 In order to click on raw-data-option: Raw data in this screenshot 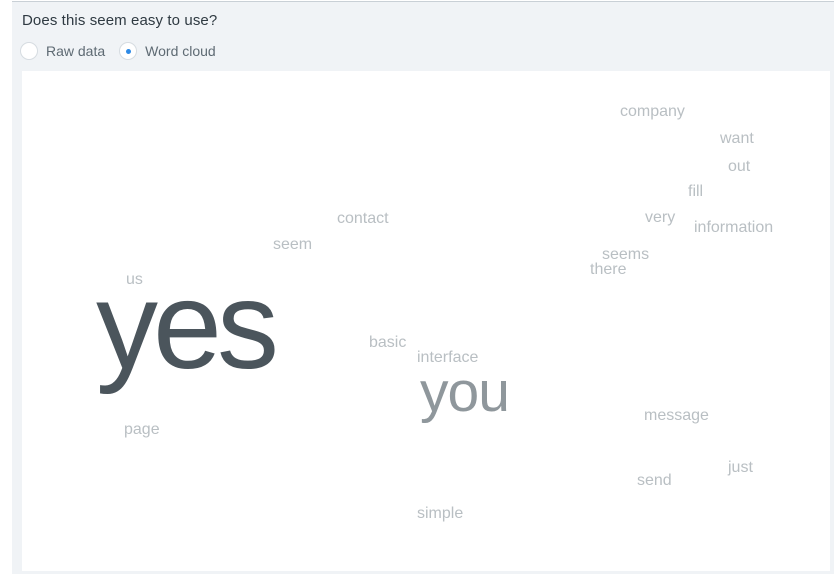, I will do `click(62, 51)`.